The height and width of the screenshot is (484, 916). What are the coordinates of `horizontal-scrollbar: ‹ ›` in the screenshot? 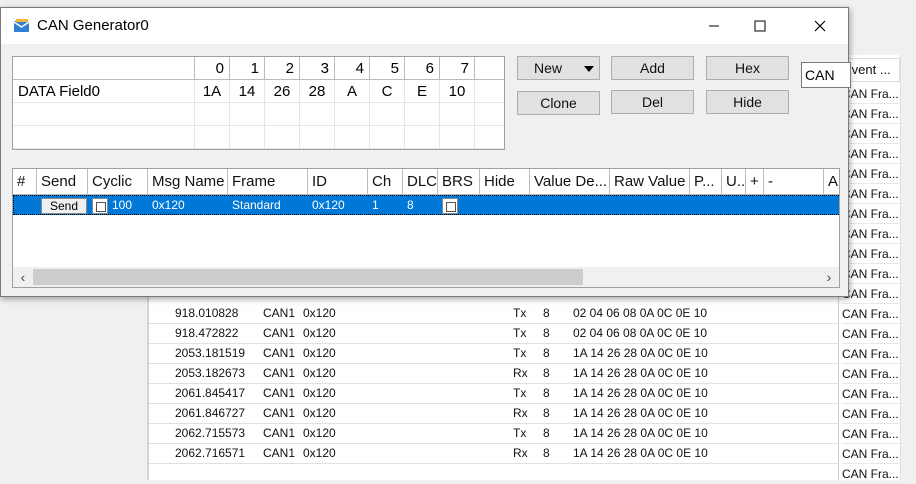 It's located at (426, 277).